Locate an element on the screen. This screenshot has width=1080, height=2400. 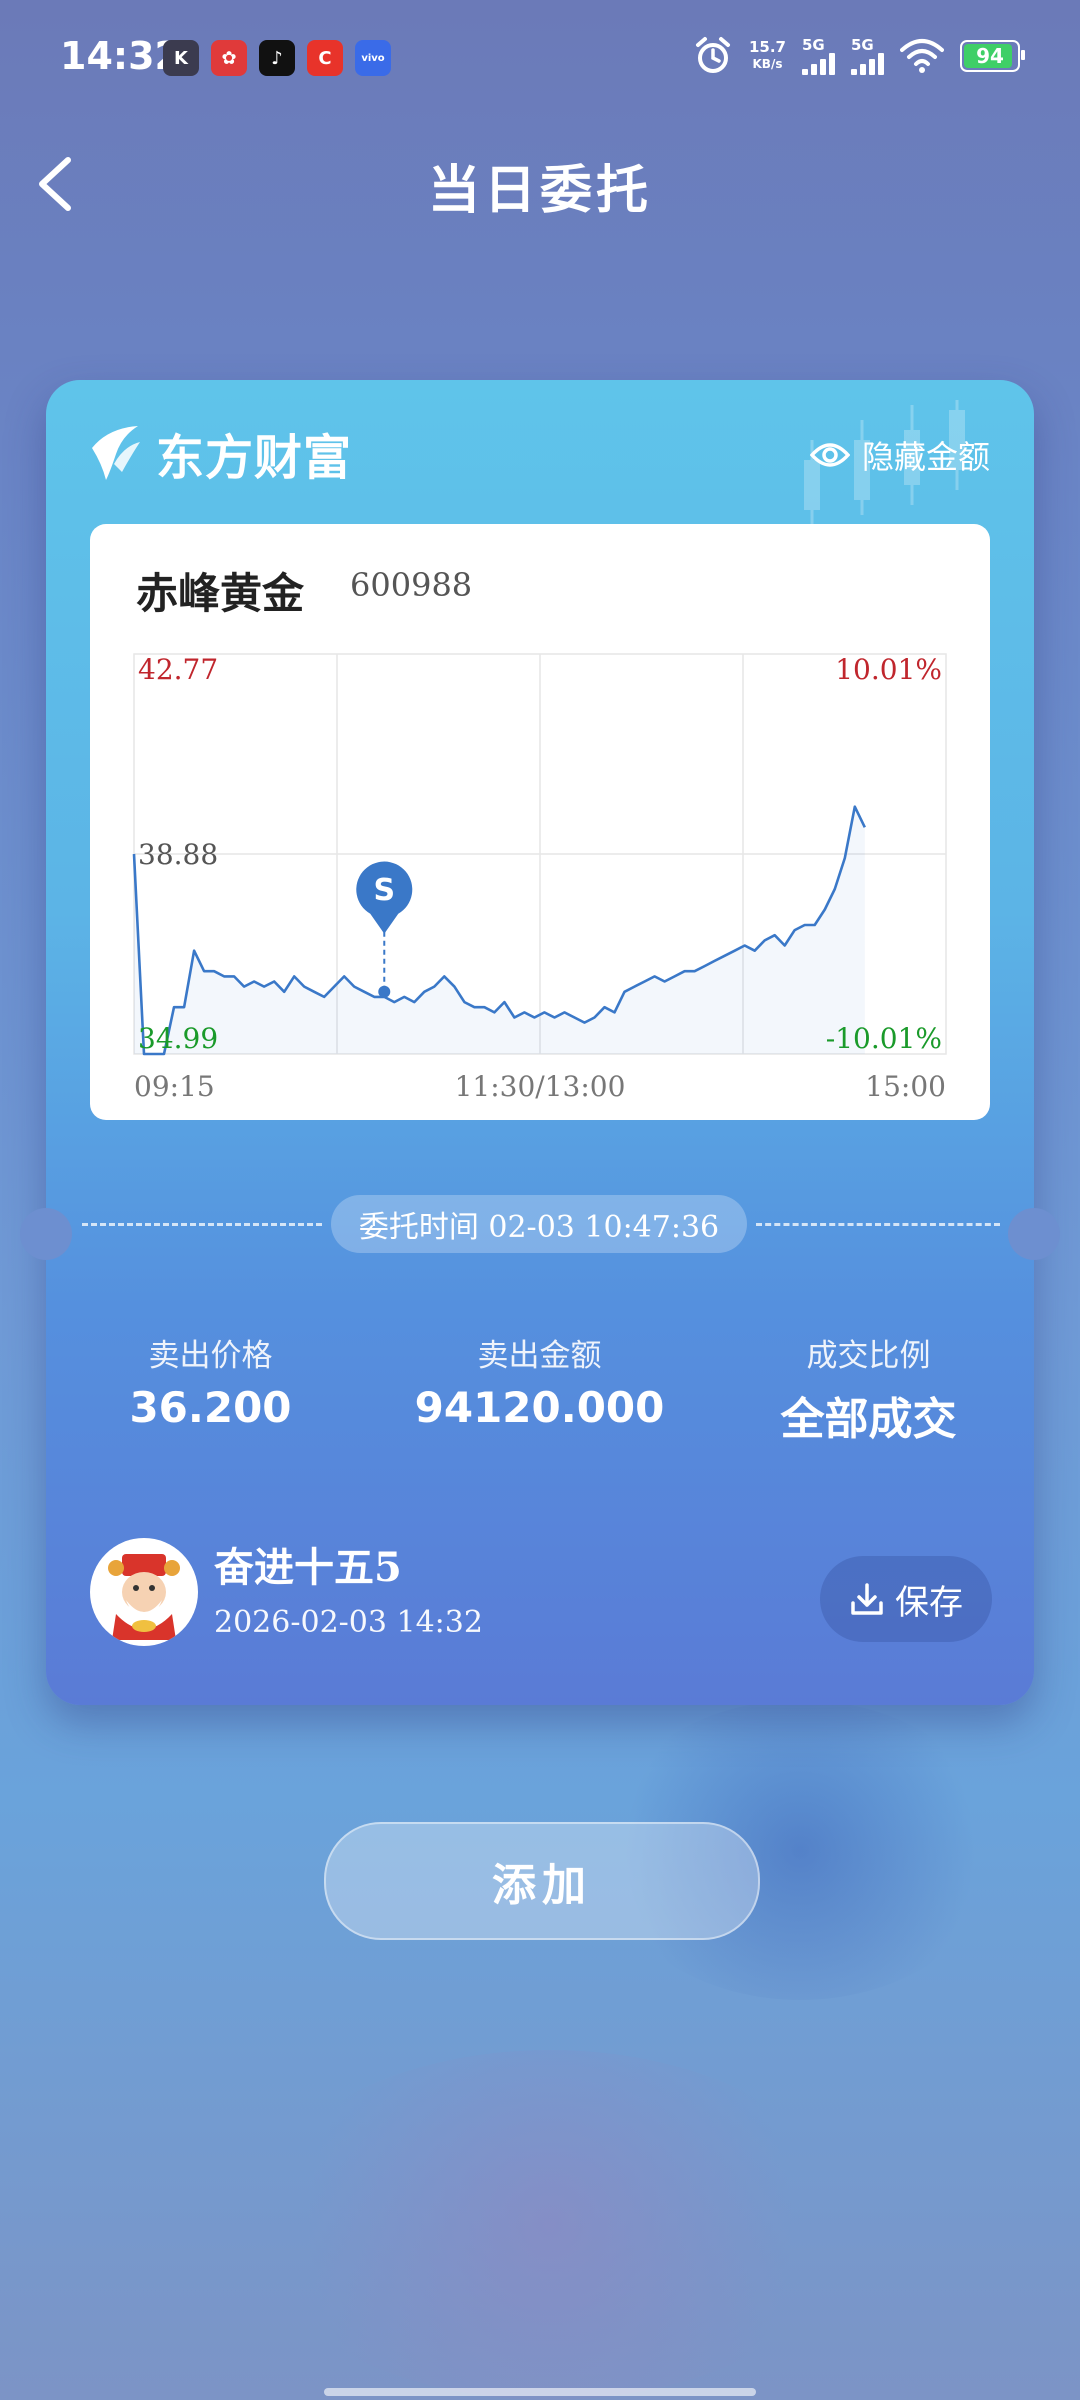
save-label: 保存 is located at coordinates (929, 1602).